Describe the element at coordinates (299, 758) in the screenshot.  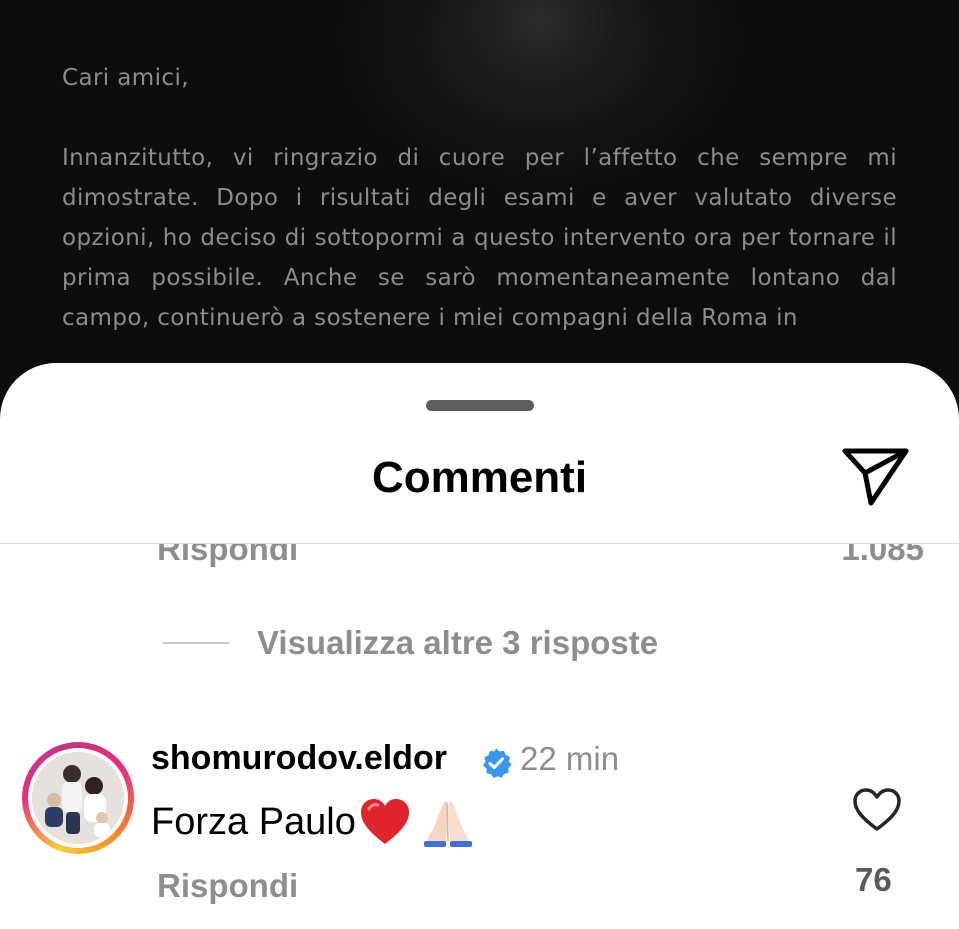
I see `comment-username: shomurodov.eldor` at that location.